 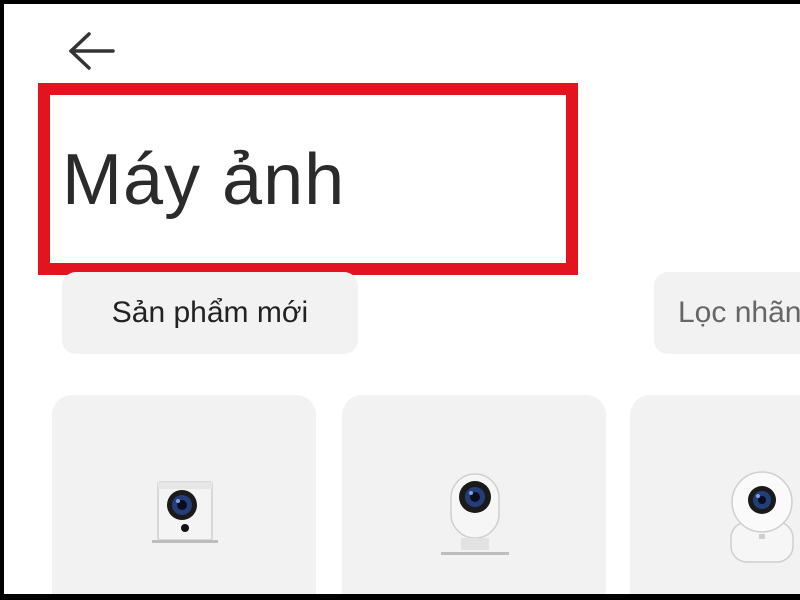 I want to click on dome-camera-icon, so click(x=762, y=517).